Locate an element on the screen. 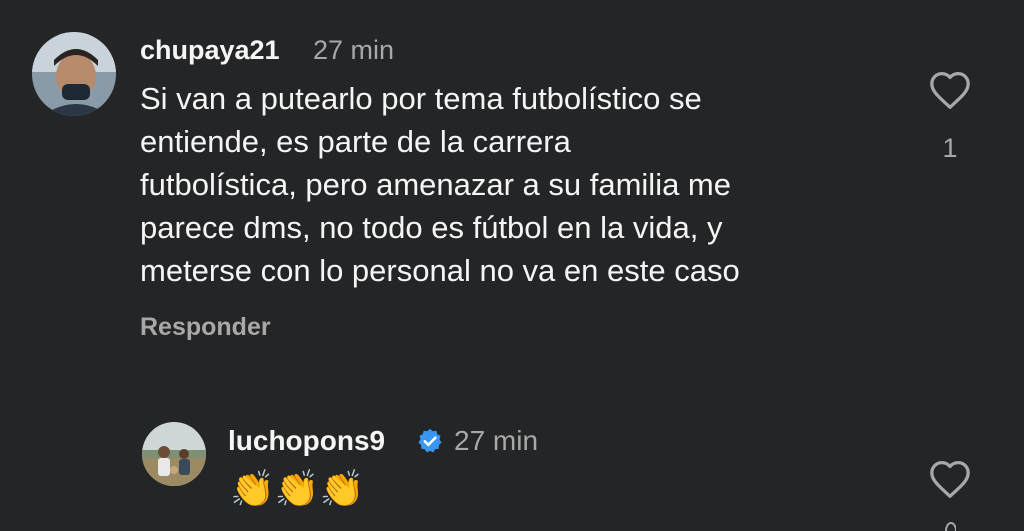 The height and width of the screenshot is (531, 1024). username: luchopons9 is located at coordinates (306, 441).